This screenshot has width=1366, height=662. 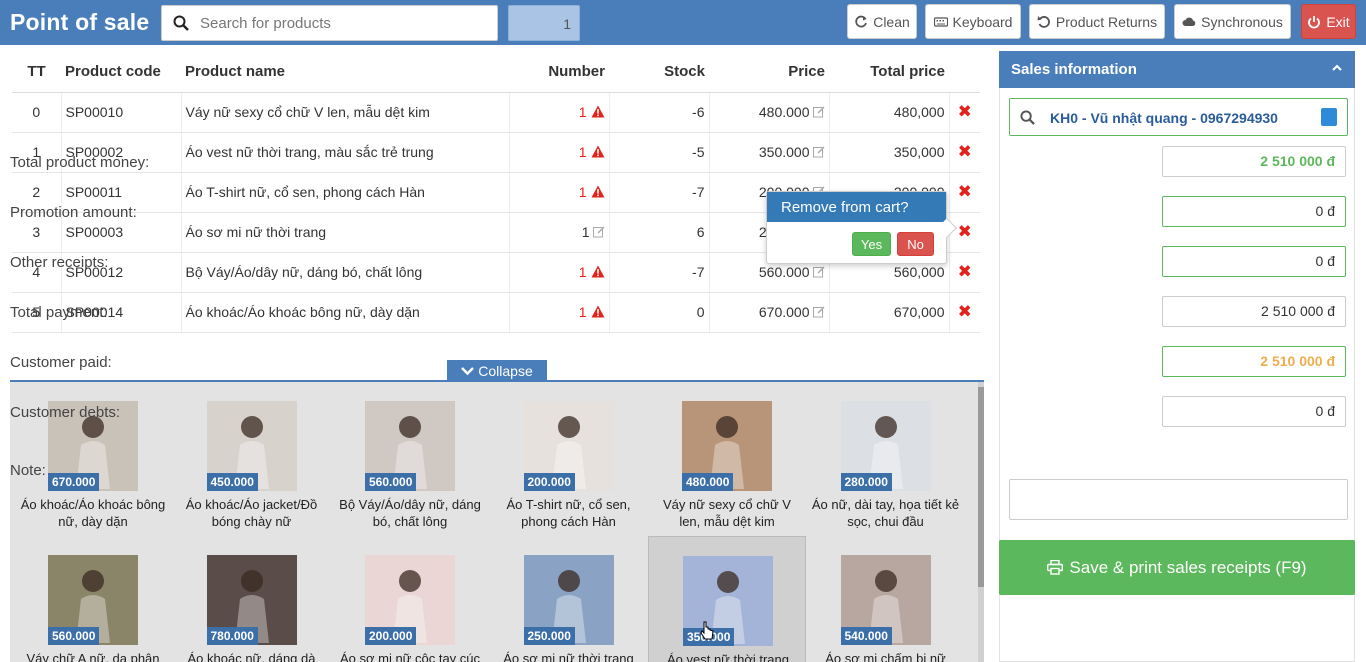 I want to click on product-thumbnail: 280.000, so click(x=885, y=446).